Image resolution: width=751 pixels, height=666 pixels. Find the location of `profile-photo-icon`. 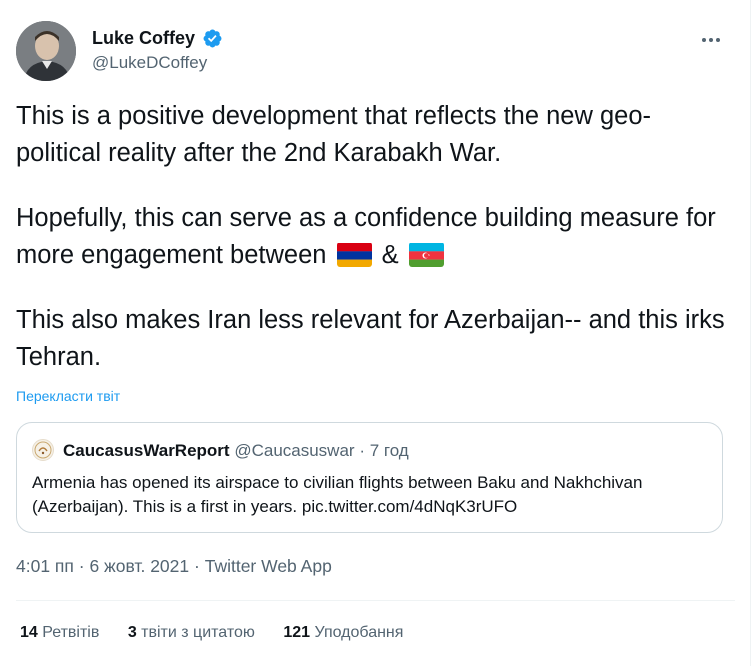

profile-photo-icon is located at coordinates (46, 51).